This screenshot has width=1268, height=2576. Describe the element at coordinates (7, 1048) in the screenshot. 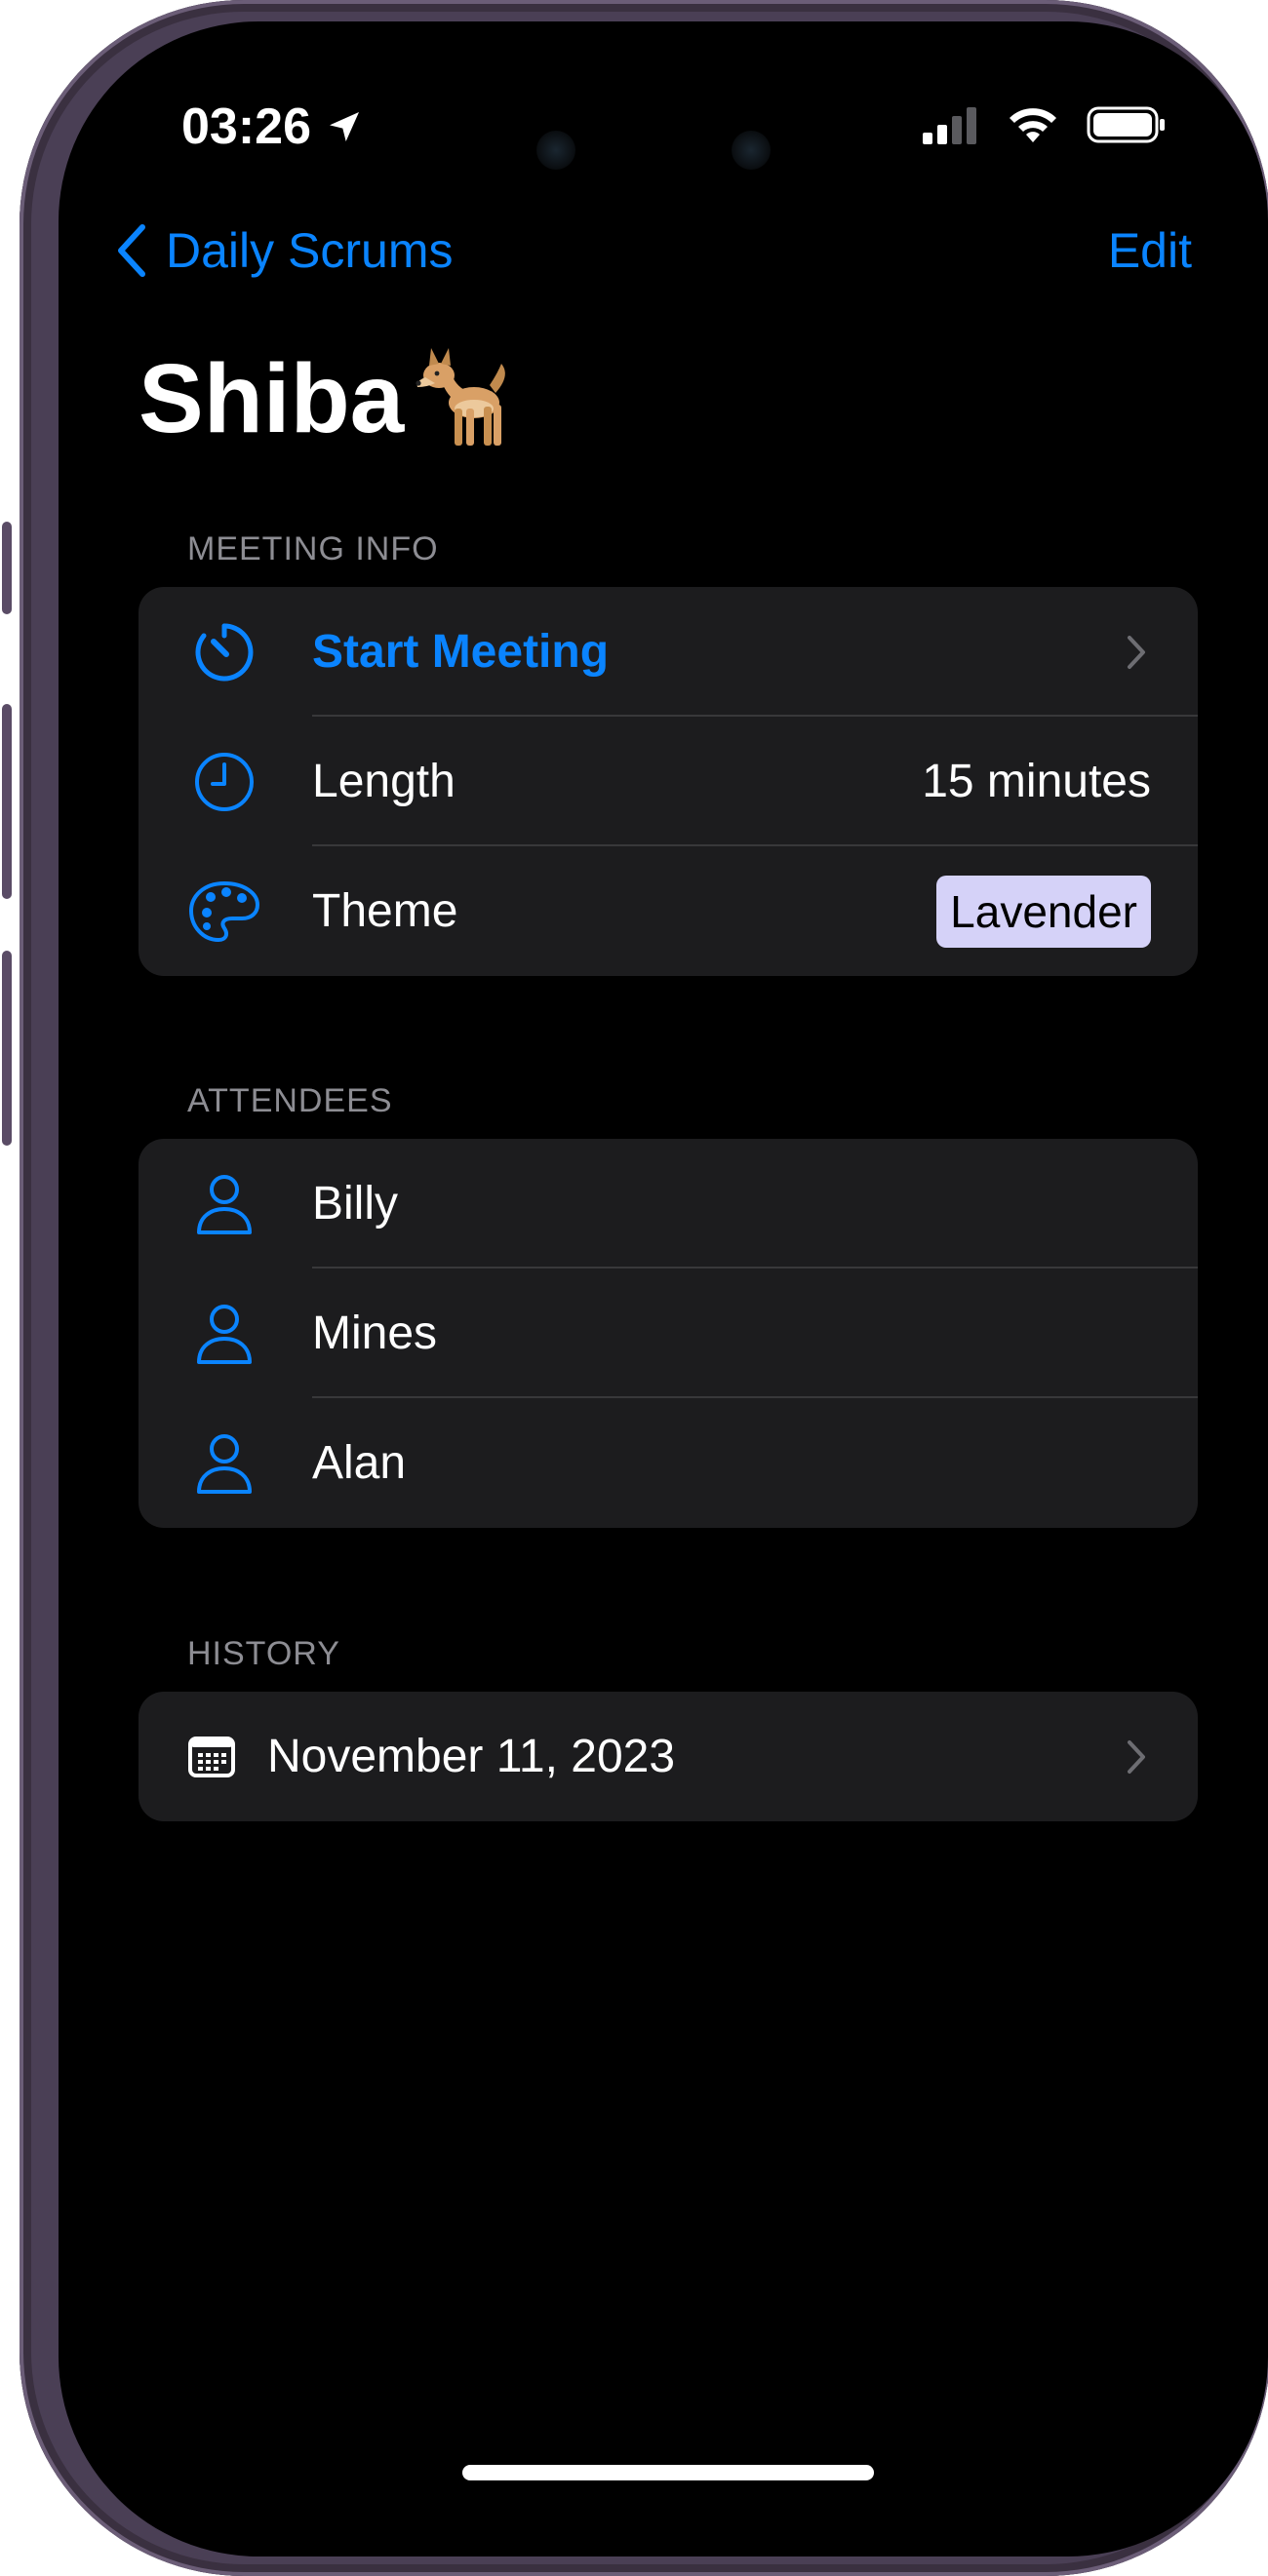

I see `volume-down-button` at that location.